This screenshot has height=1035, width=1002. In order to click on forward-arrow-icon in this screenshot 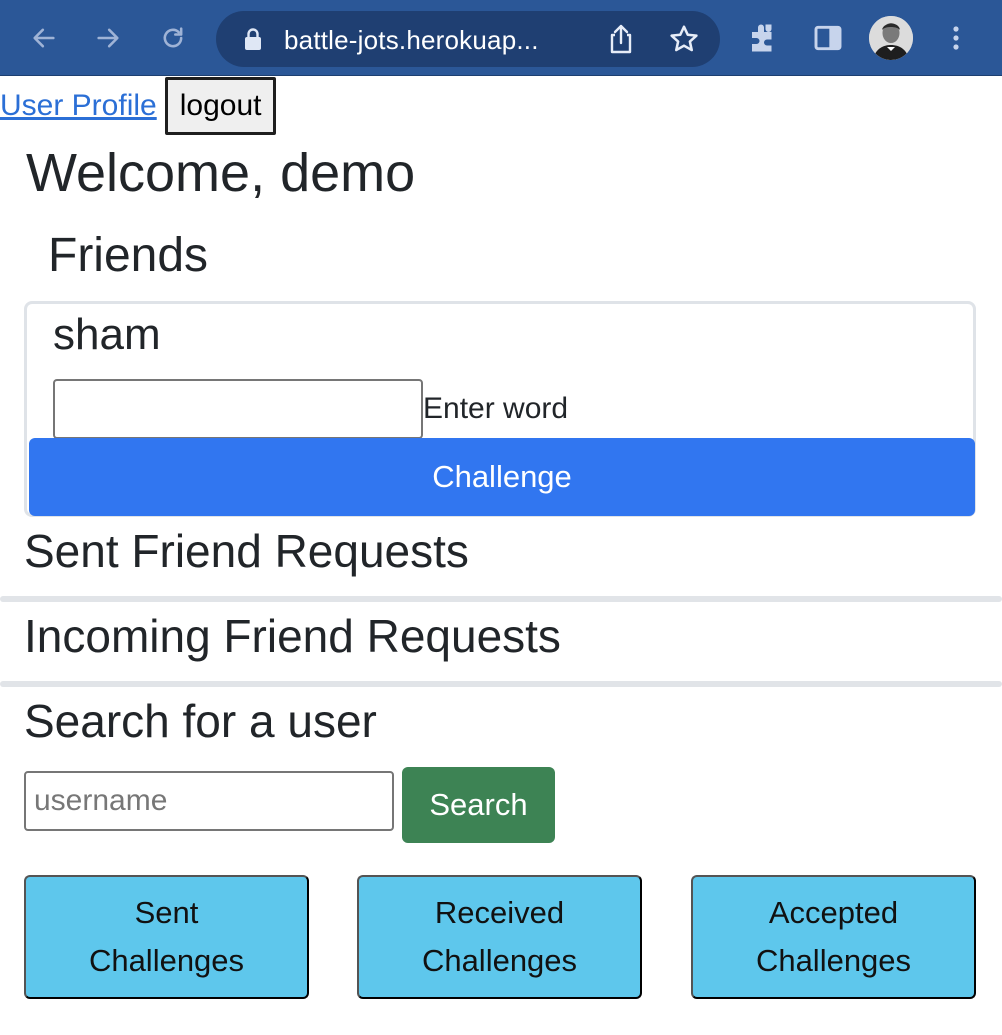, I will do `click(108, 38)`.